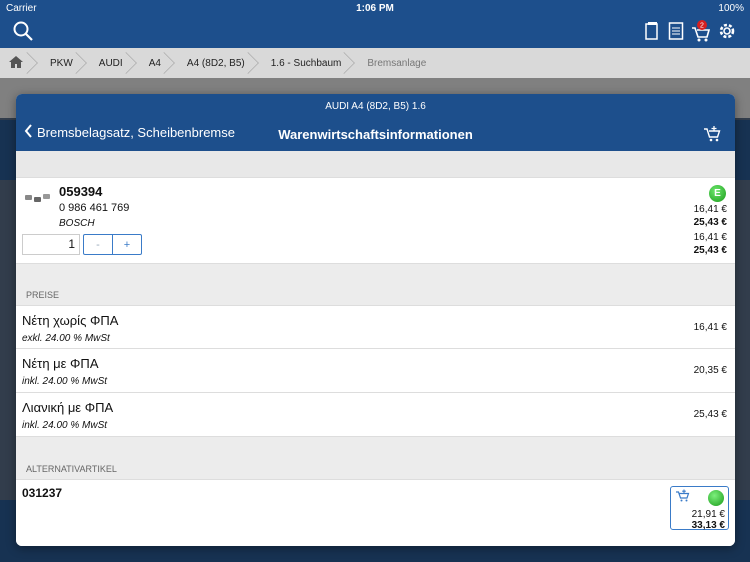  What do you see at coordinates (710, 237) in the screenshot?
I see `price-net-2: 16,41 €` at bounding box center [710, 237].